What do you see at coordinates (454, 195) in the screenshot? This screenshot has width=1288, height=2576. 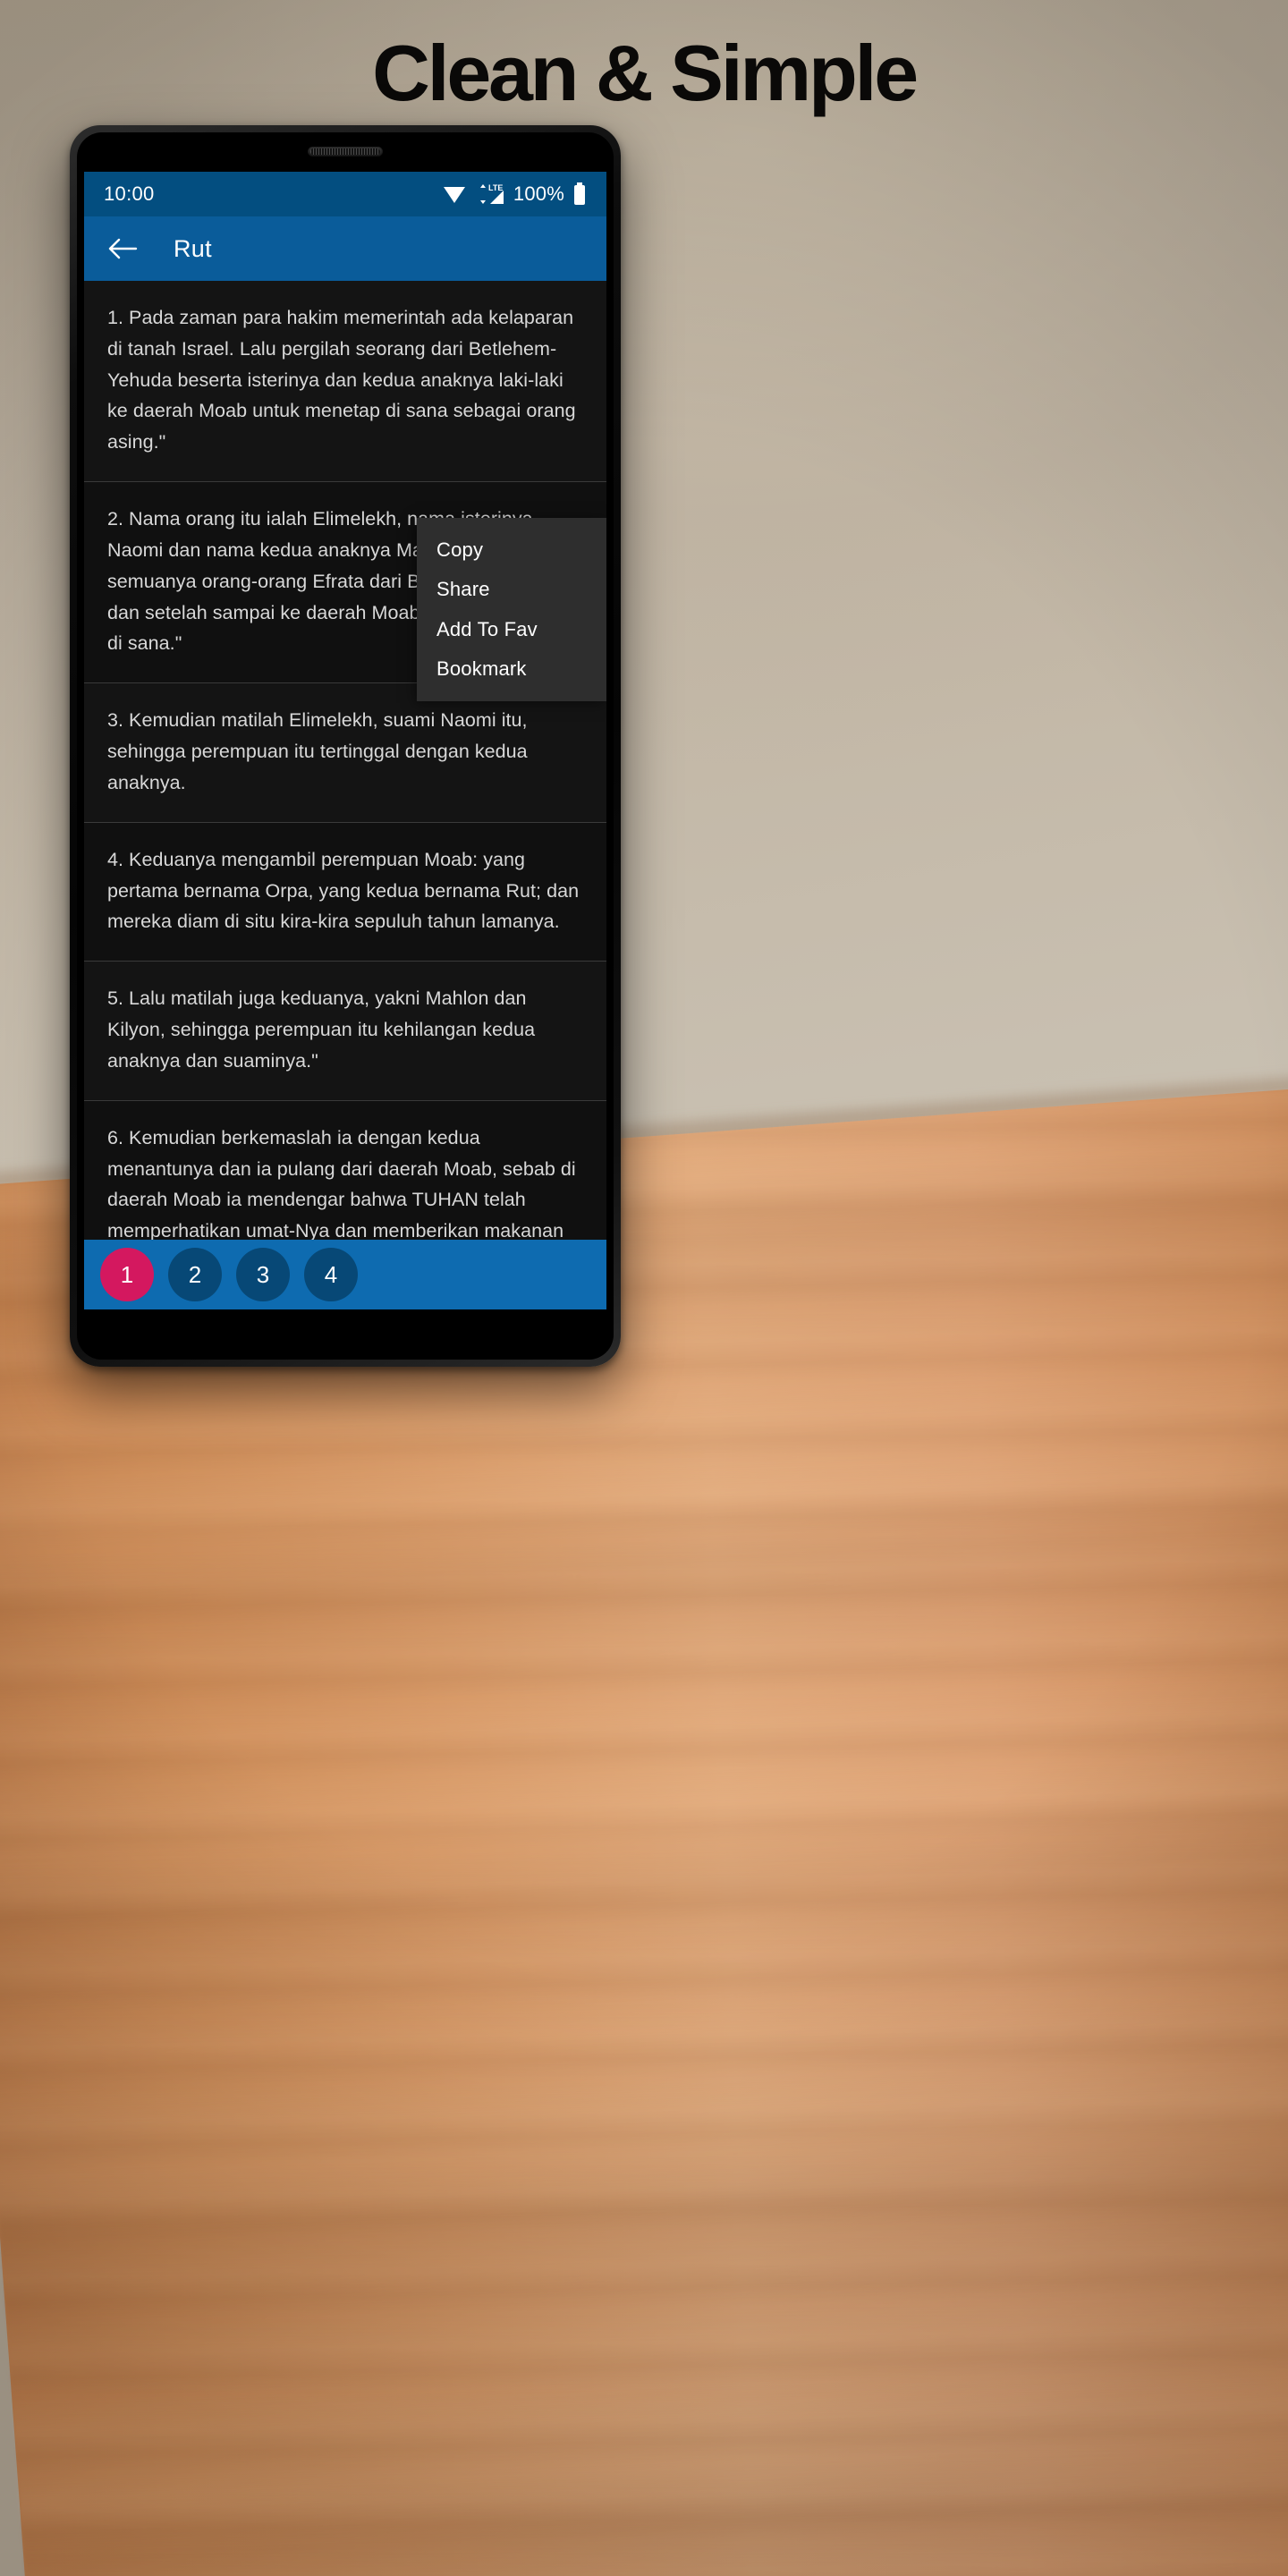 I see `wifi-icon` at bounding box center [454, 195].